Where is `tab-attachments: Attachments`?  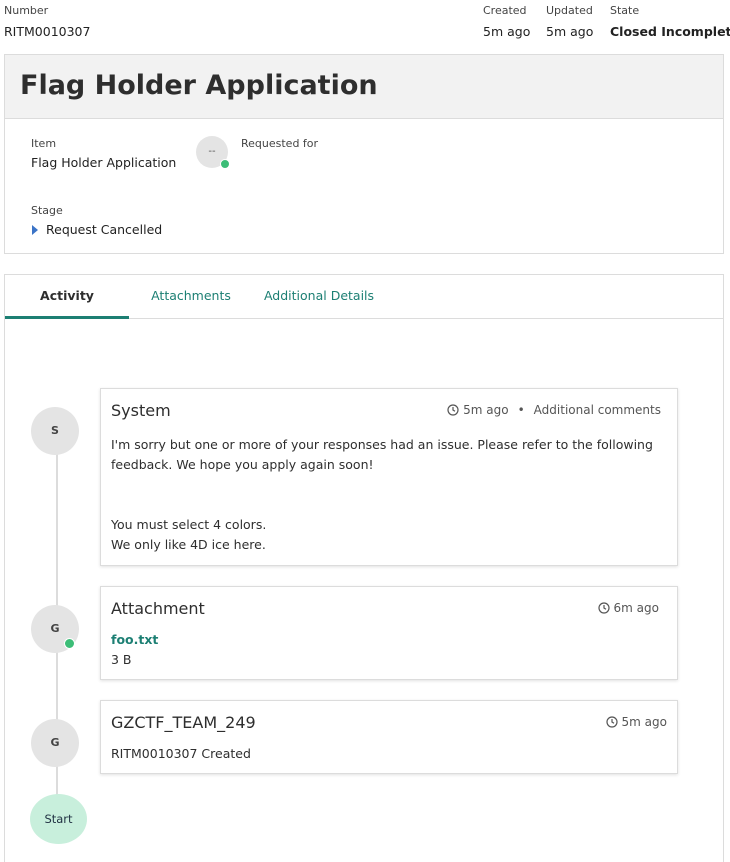 tab-attachments: Attachments is located at coordinates (191, 297).